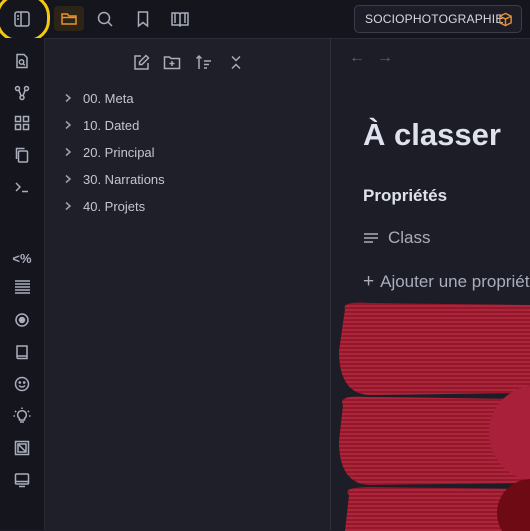  I want to click on bookmark-icon, so click(143, 19).